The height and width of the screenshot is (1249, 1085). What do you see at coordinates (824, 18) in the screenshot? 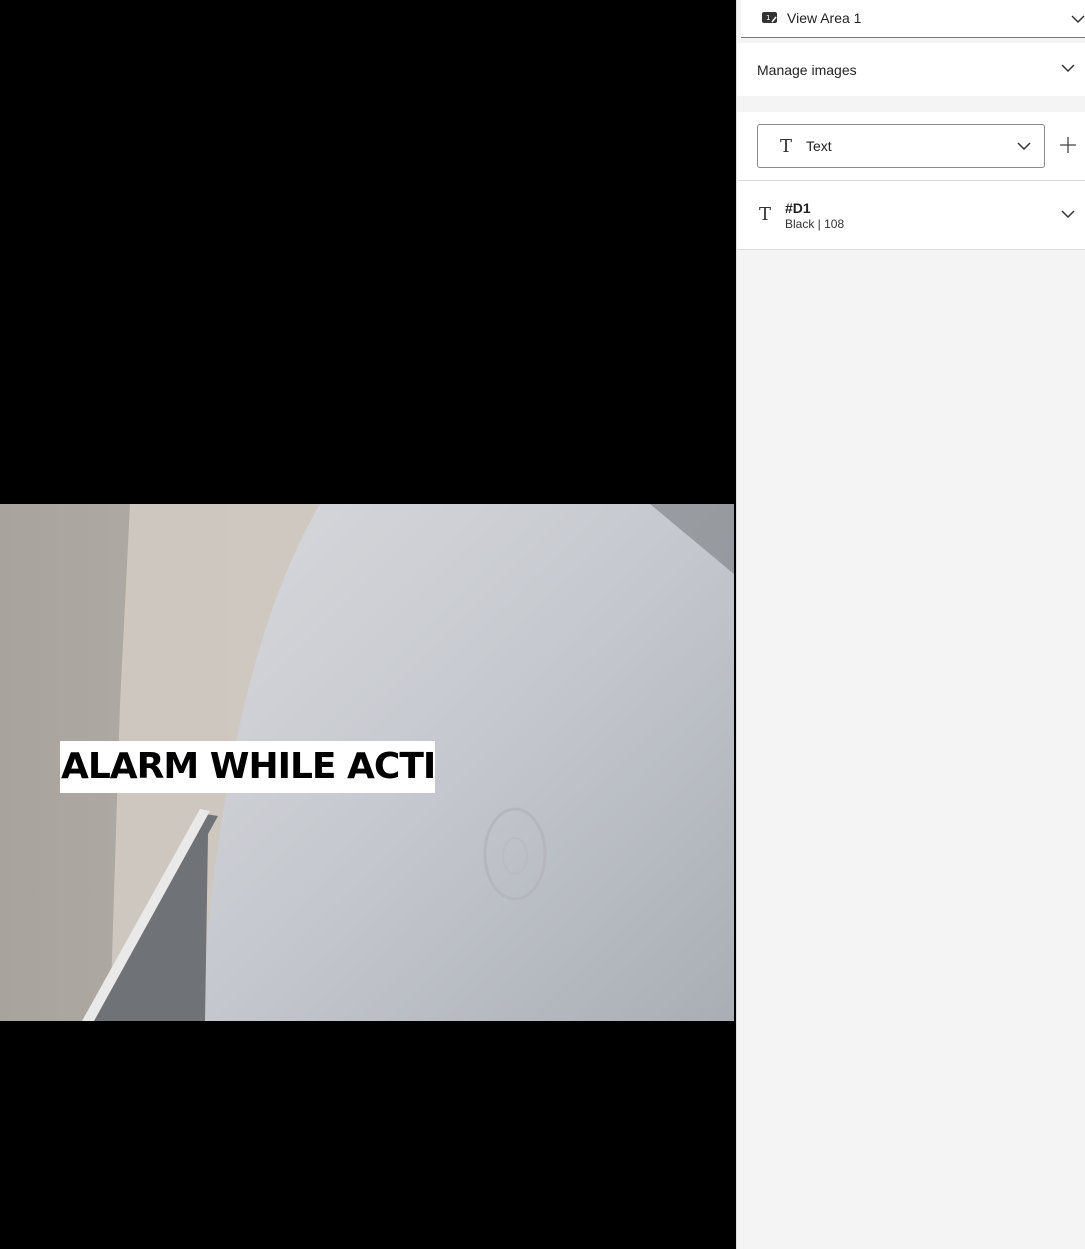
I see `view-area-label: View Area 1` at bounding box center [824, 18].